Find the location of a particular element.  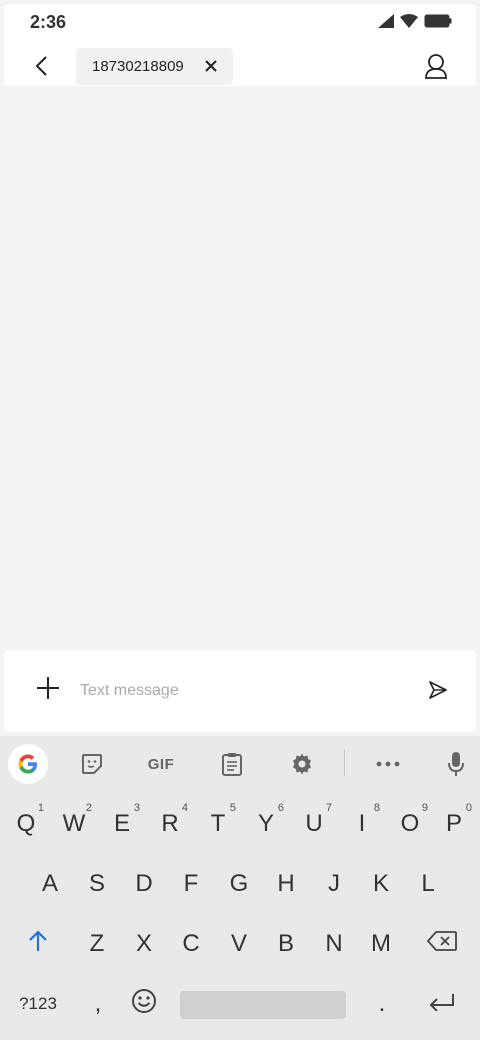

key-v: V is located at coordinates (239, 944).